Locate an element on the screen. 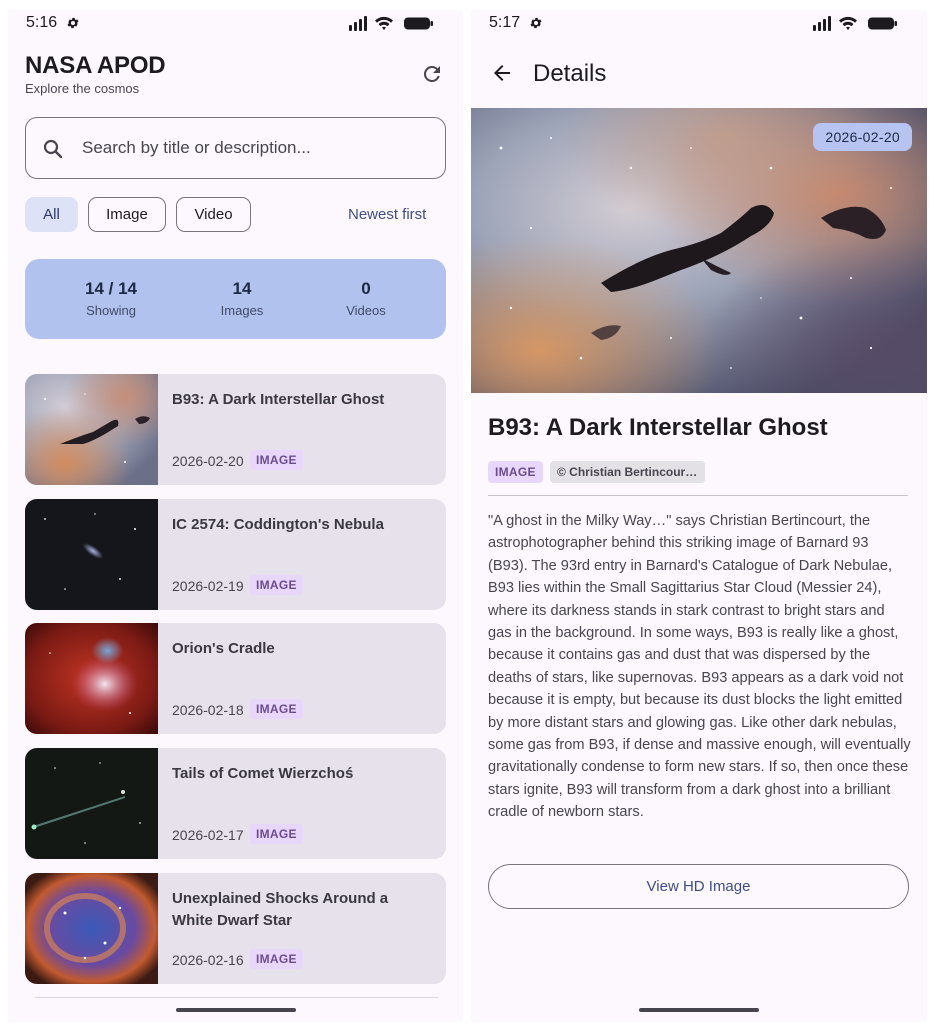 The width and height of the screenshot is (930, 1024). stat-images: 14 Images is located at coordinates (242, 298).